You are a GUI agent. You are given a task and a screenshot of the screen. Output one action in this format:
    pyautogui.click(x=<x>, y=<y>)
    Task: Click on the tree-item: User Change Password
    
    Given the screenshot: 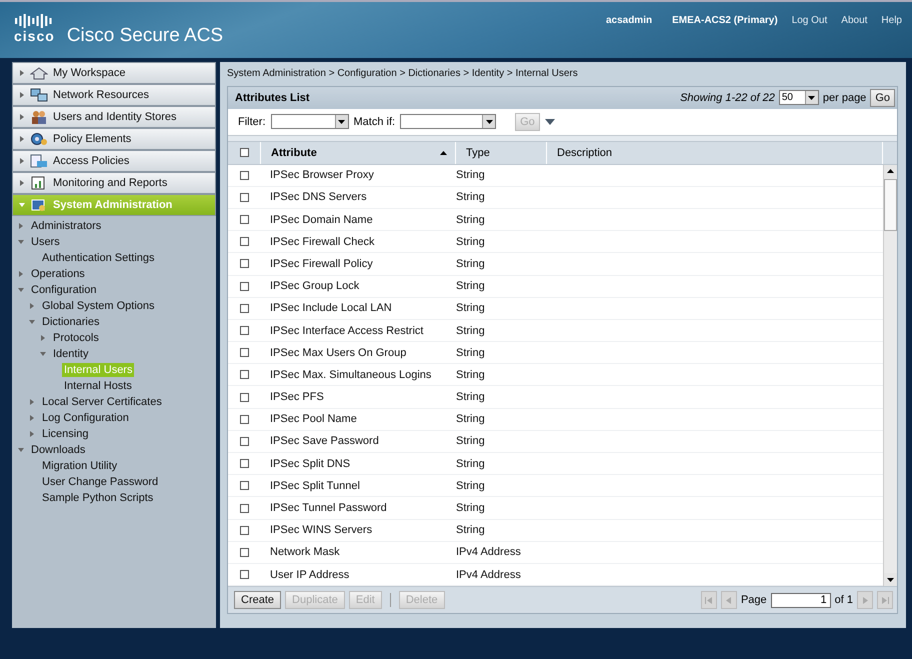 What is the action you would take?
    pyautogui.click(x=100, y=482)
    